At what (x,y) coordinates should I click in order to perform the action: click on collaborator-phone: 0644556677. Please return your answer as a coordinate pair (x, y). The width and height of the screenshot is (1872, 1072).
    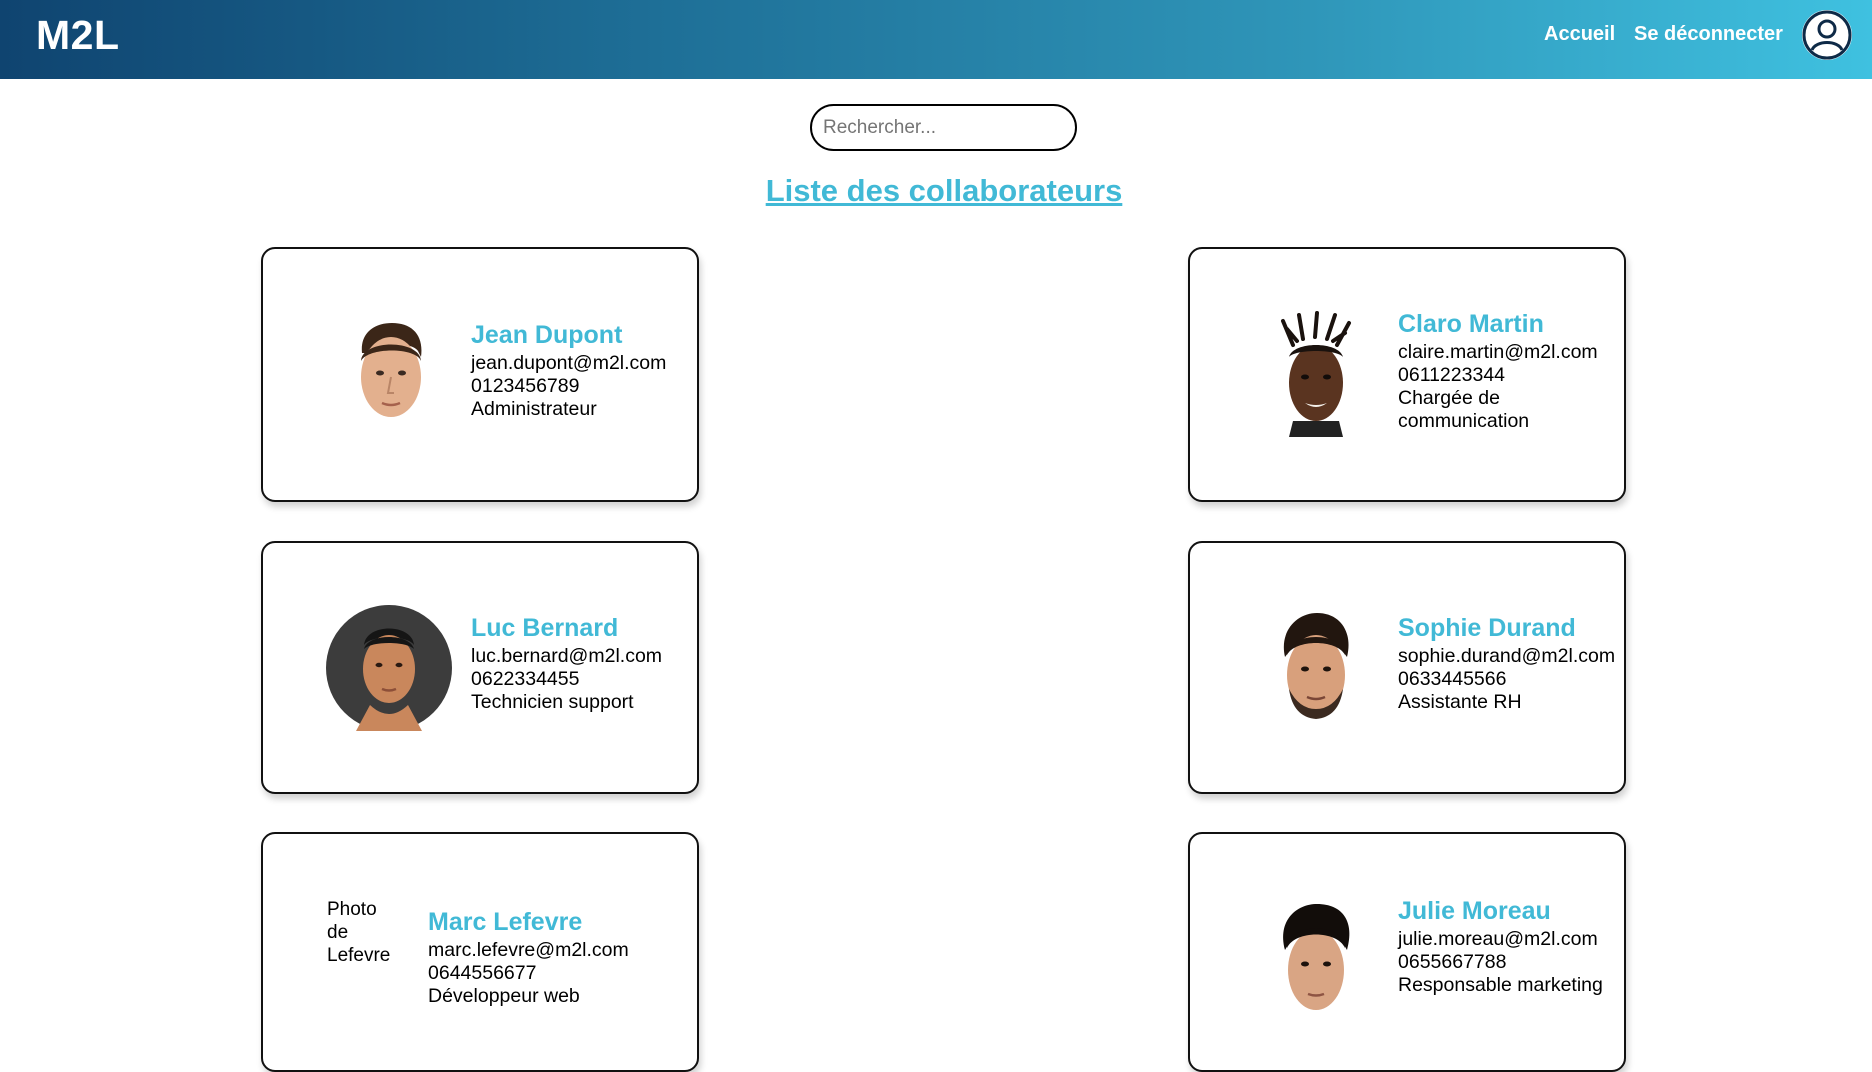
    Looking at the image, I should click on (482, 973).